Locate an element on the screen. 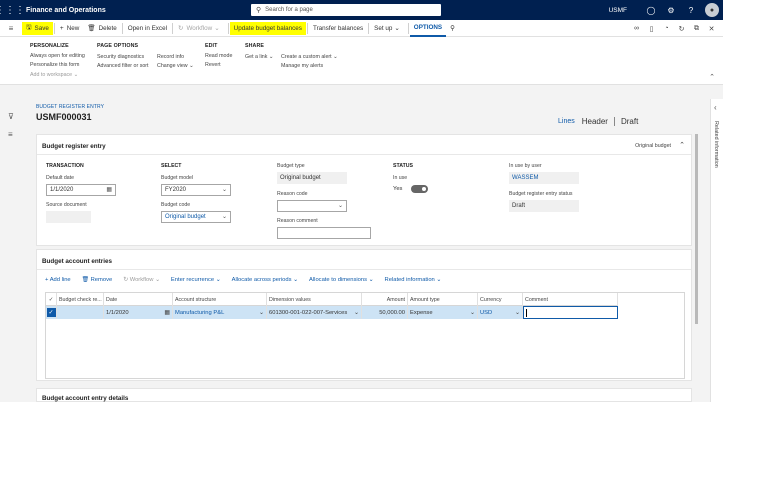 This screenshot has height=480, width=768. enter-recurrence-button: Enter recurrence ⌄ is located at coordinates (196, 280).